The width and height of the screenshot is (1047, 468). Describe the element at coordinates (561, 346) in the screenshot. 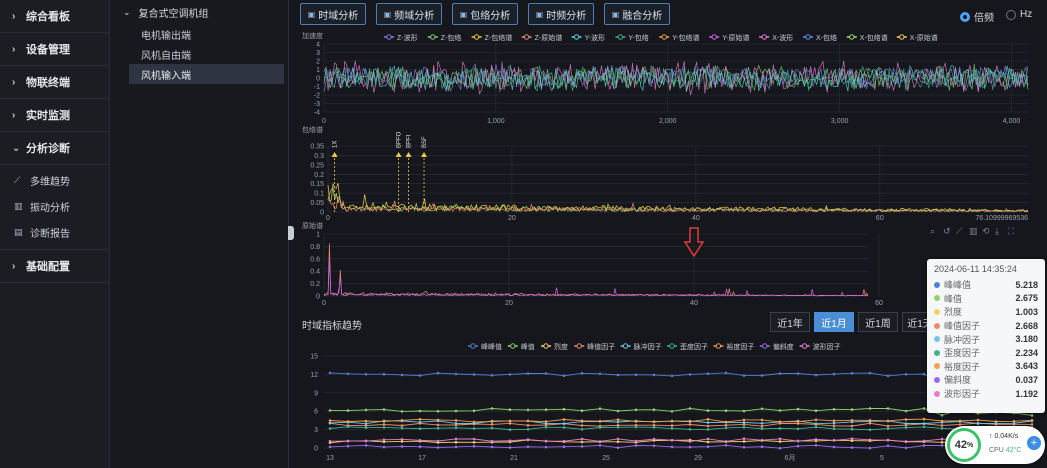

I see `legend-label: 烈度` at that location.